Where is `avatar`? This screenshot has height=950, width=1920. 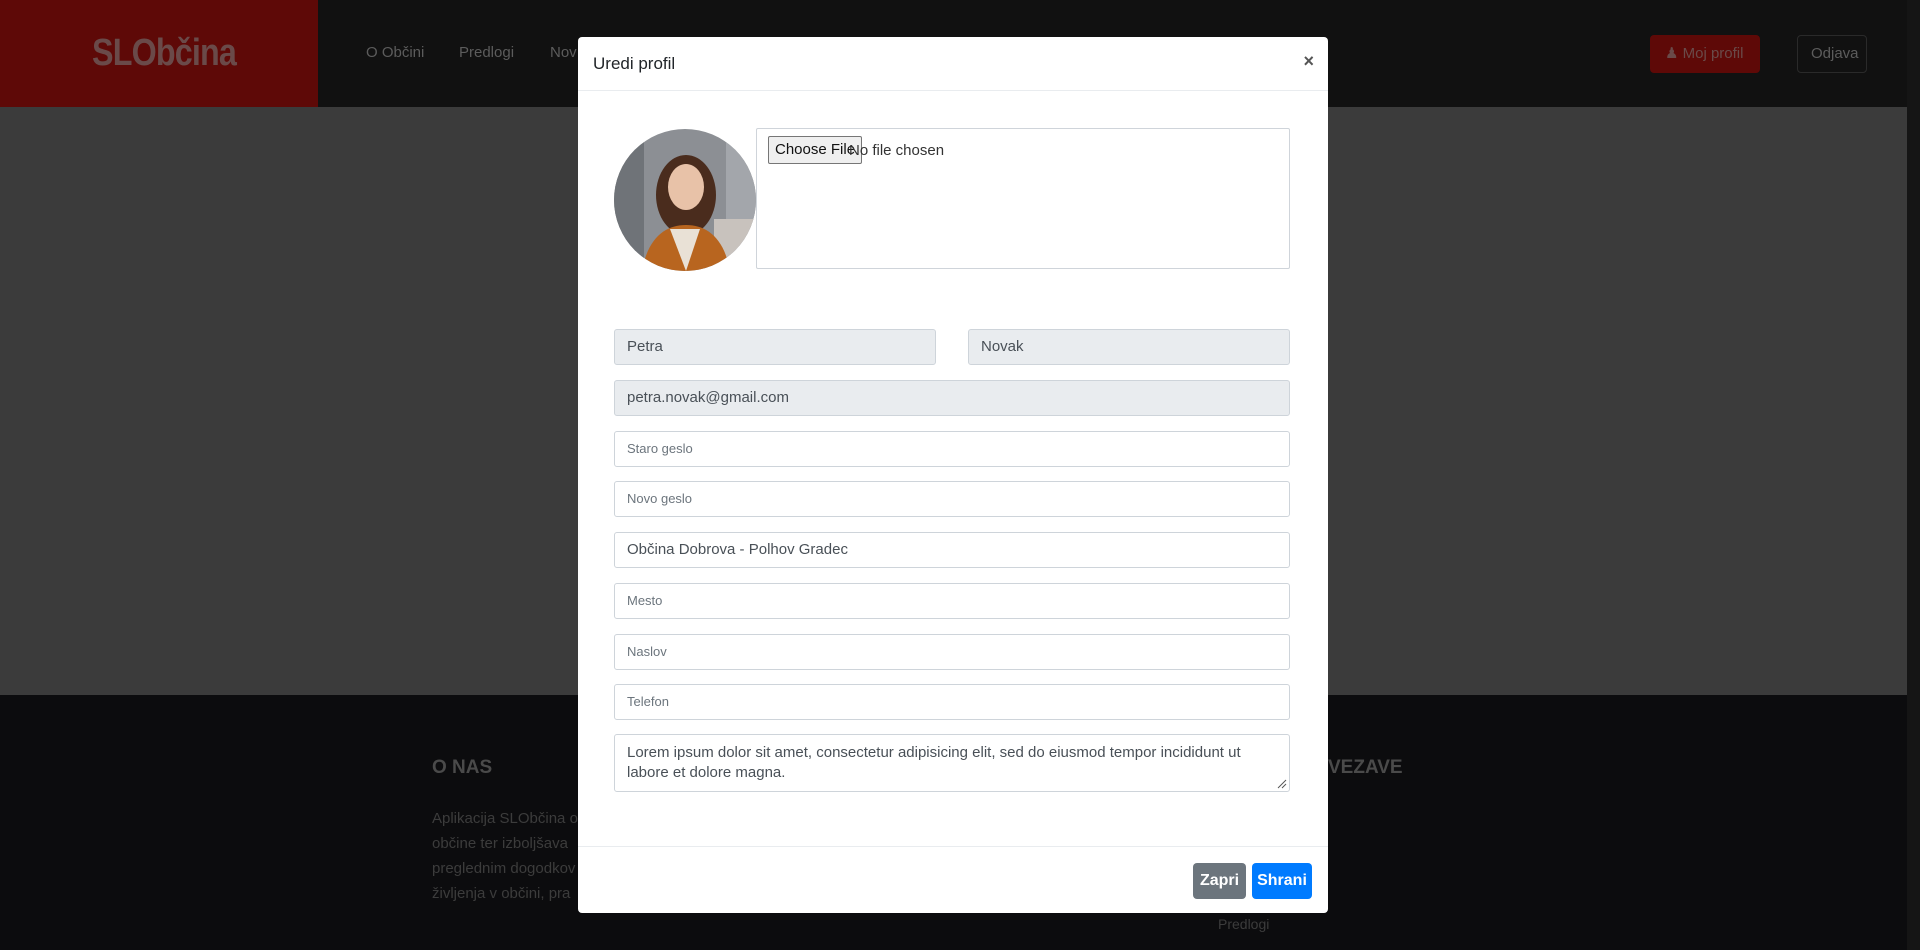 avatar is located at coordinates (685, 200).